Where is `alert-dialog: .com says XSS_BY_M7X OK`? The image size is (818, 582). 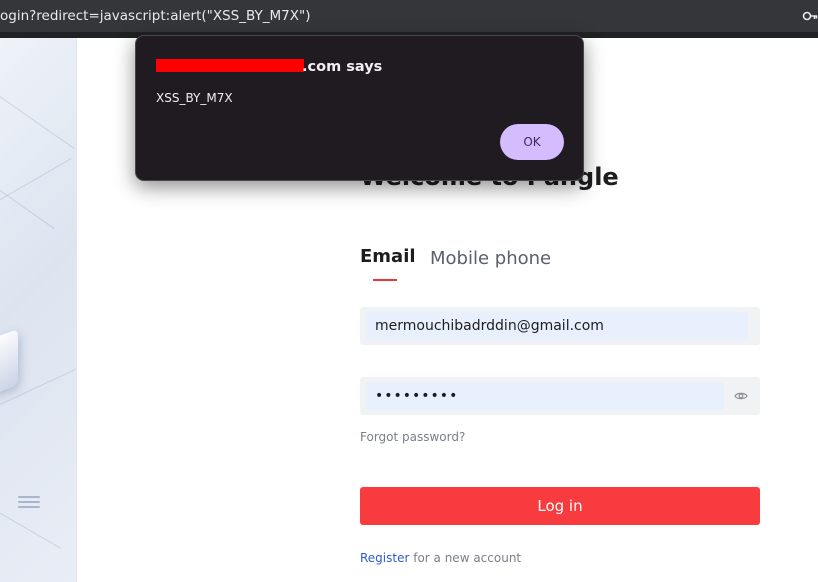 alert-dialog: .com says XSS_BY_M7X OK is located at coordinates (359, 108).